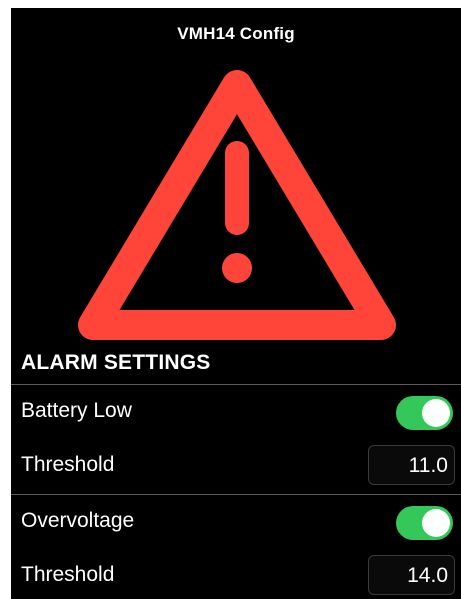  I want to click on battery-low-label: Battery Low, so click(76, 410).